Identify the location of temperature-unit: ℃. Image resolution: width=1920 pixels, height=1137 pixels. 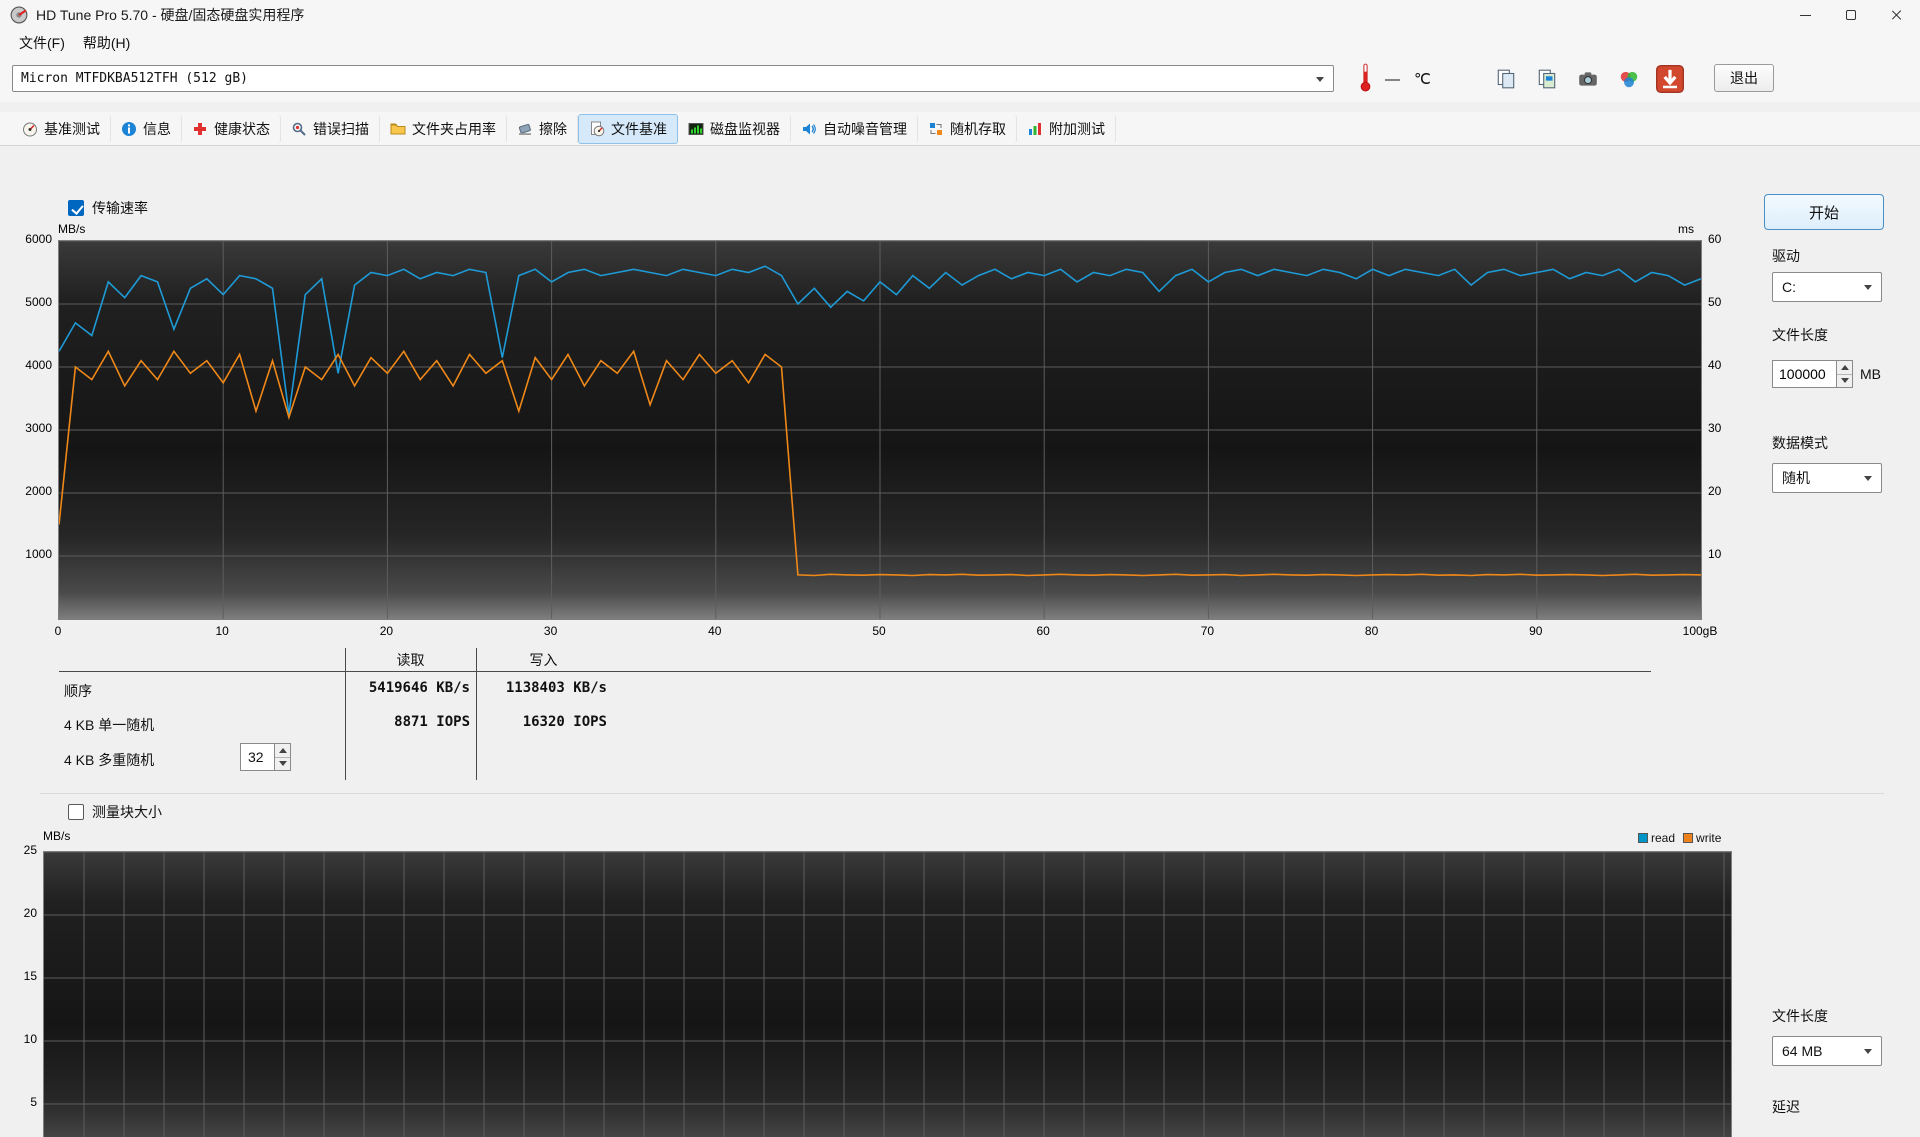
(1422, 79).